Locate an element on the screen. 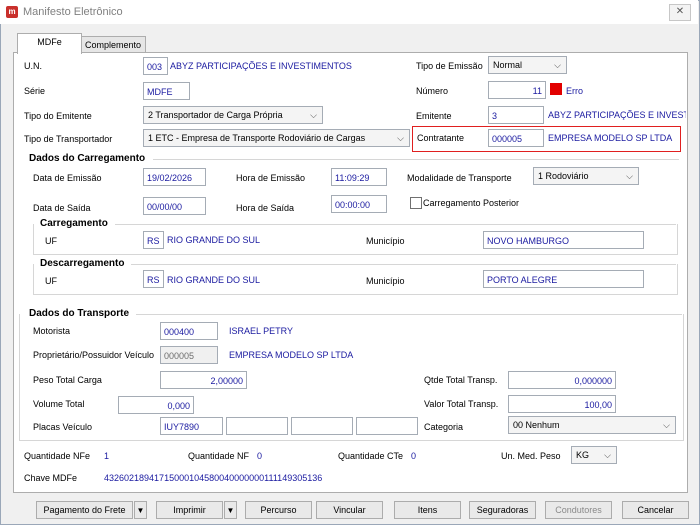 The image size is (700, 525). valor-label: Valor Total Transp. is located at coordinates (461, 404).